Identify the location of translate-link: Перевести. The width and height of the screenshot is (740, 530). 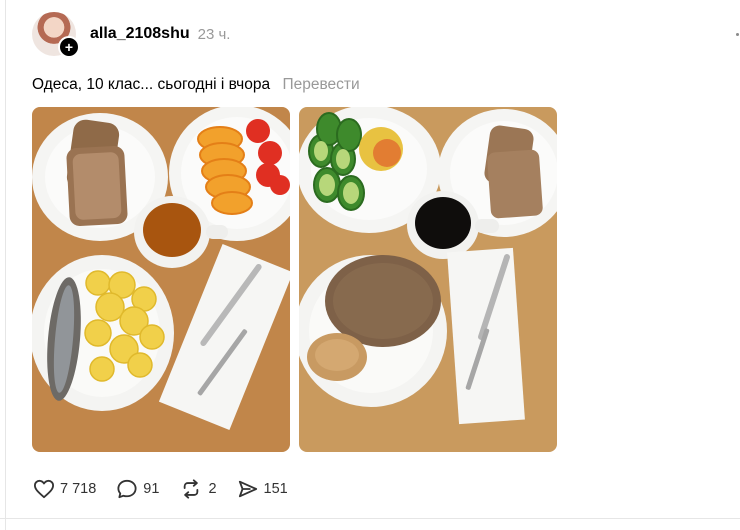
(320, 84).